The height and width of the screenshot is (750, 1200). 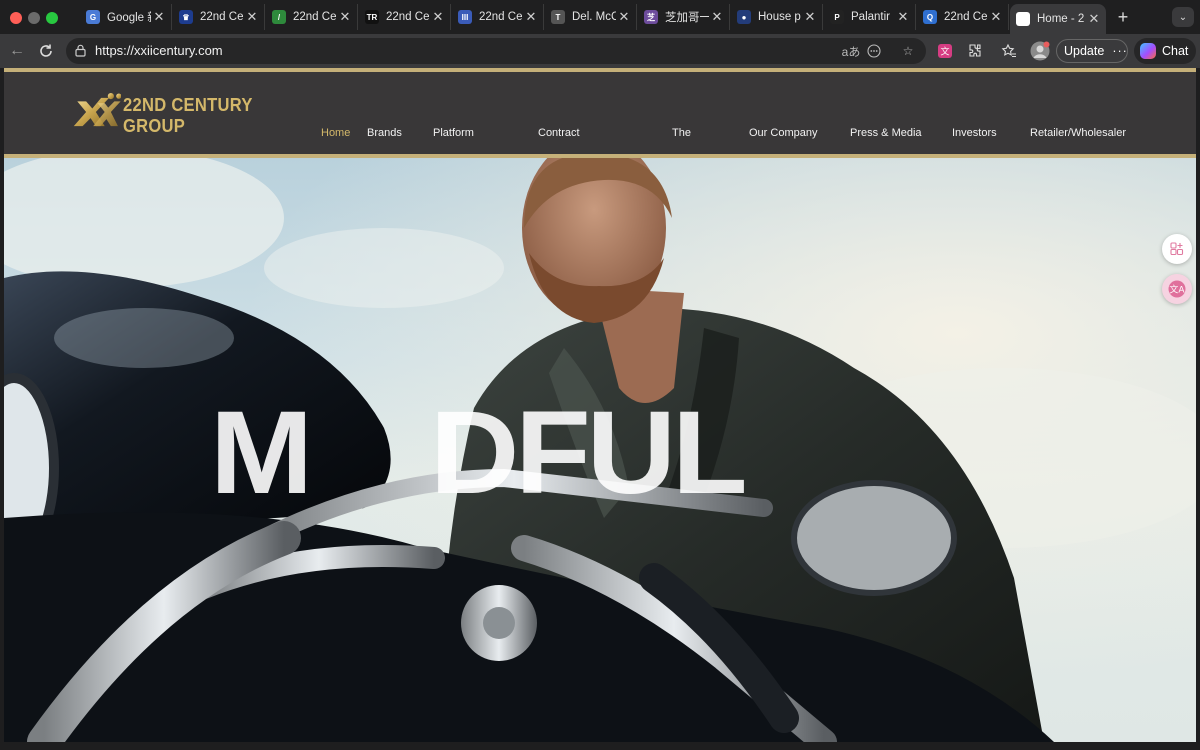 I want to click on browser-tab: III 22nd Cer ✕, so click(x=498, y=17).